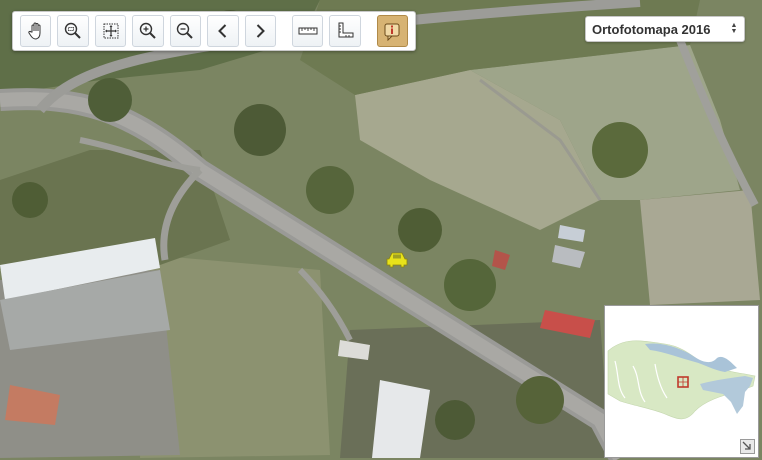 The width and height of the screenshot is (762, 460). I want to click on chevron-left-icon, so click(222, 31).